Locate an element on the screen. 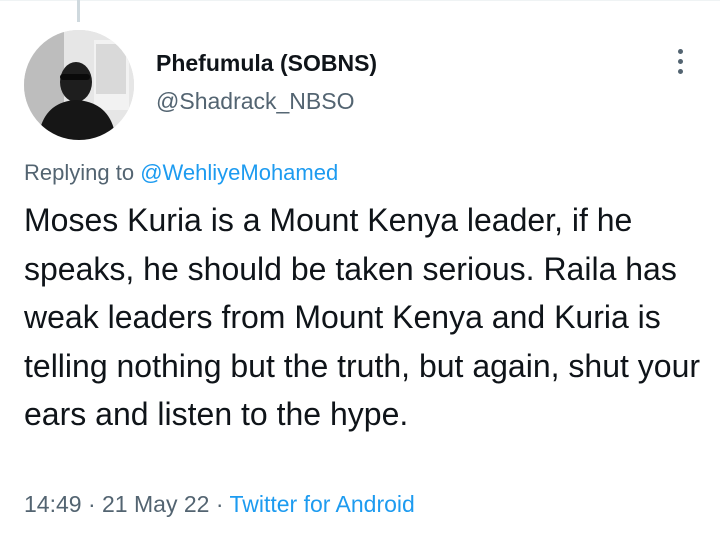 This screenshot has width=720, height=540. avatar-photo is located at coordinates (79, 85).